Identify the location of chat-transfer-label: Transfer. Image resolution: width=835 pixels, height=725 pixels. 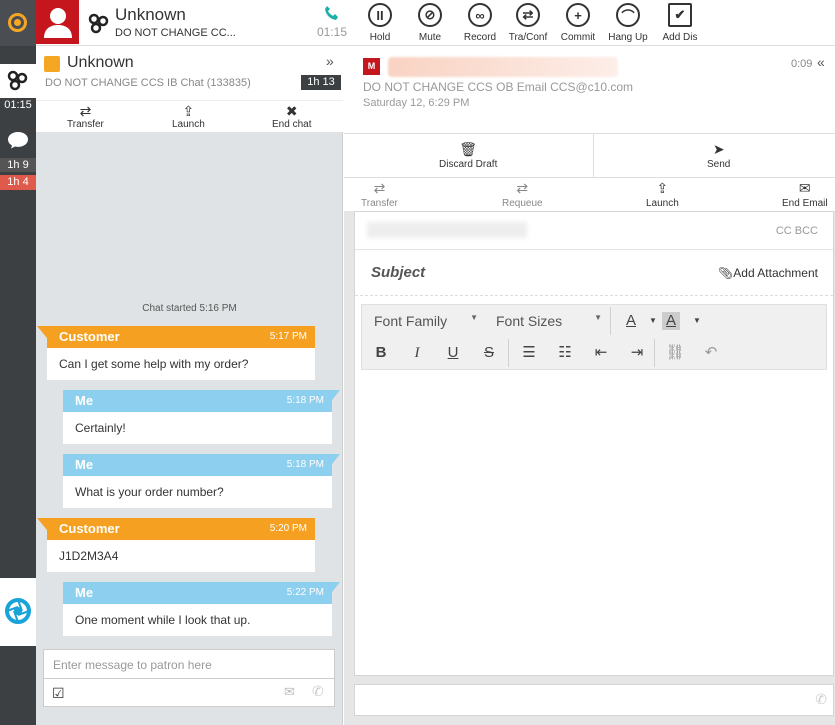
(85, 124).